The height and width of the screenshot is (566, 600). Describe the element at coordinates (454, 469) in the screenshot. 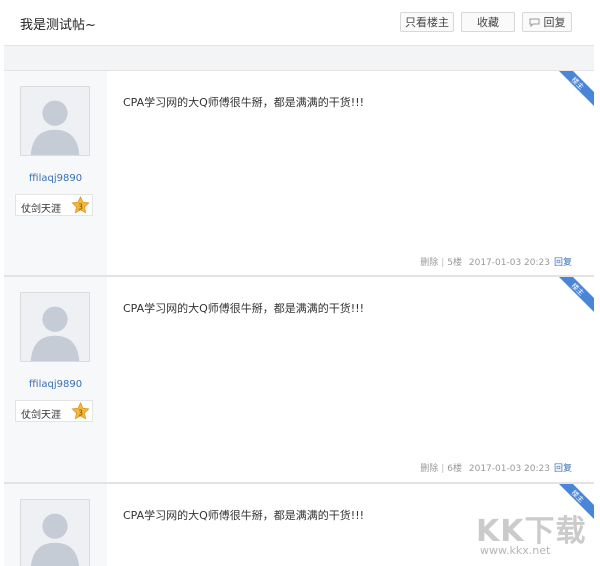

I see `floor-number: 6楼` at that location.